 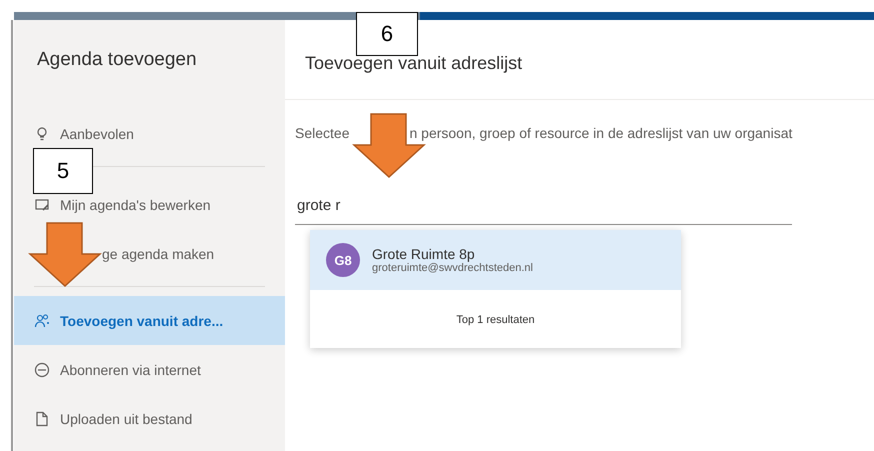 I want to click on step-number: 5, so click(x=63, y=171).